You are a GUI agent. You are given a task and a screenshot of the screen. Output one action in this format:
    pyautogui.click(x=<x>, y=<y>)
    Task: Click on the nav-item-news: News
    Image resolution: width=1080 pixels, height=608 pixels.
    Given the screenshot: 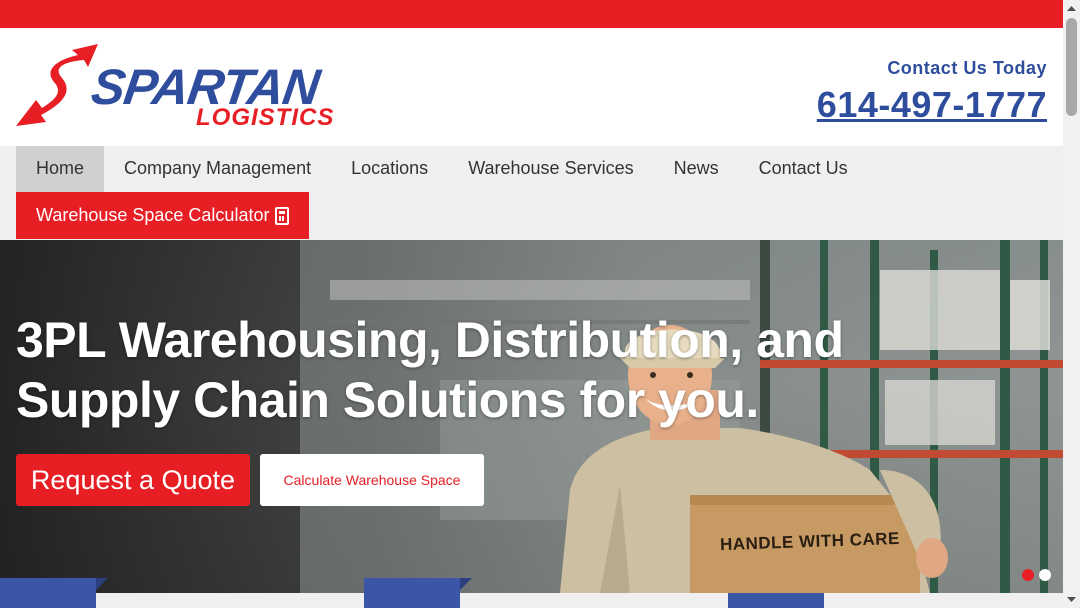 What is the action you would take?
    pyautogui.click(x=696, y=169)
    